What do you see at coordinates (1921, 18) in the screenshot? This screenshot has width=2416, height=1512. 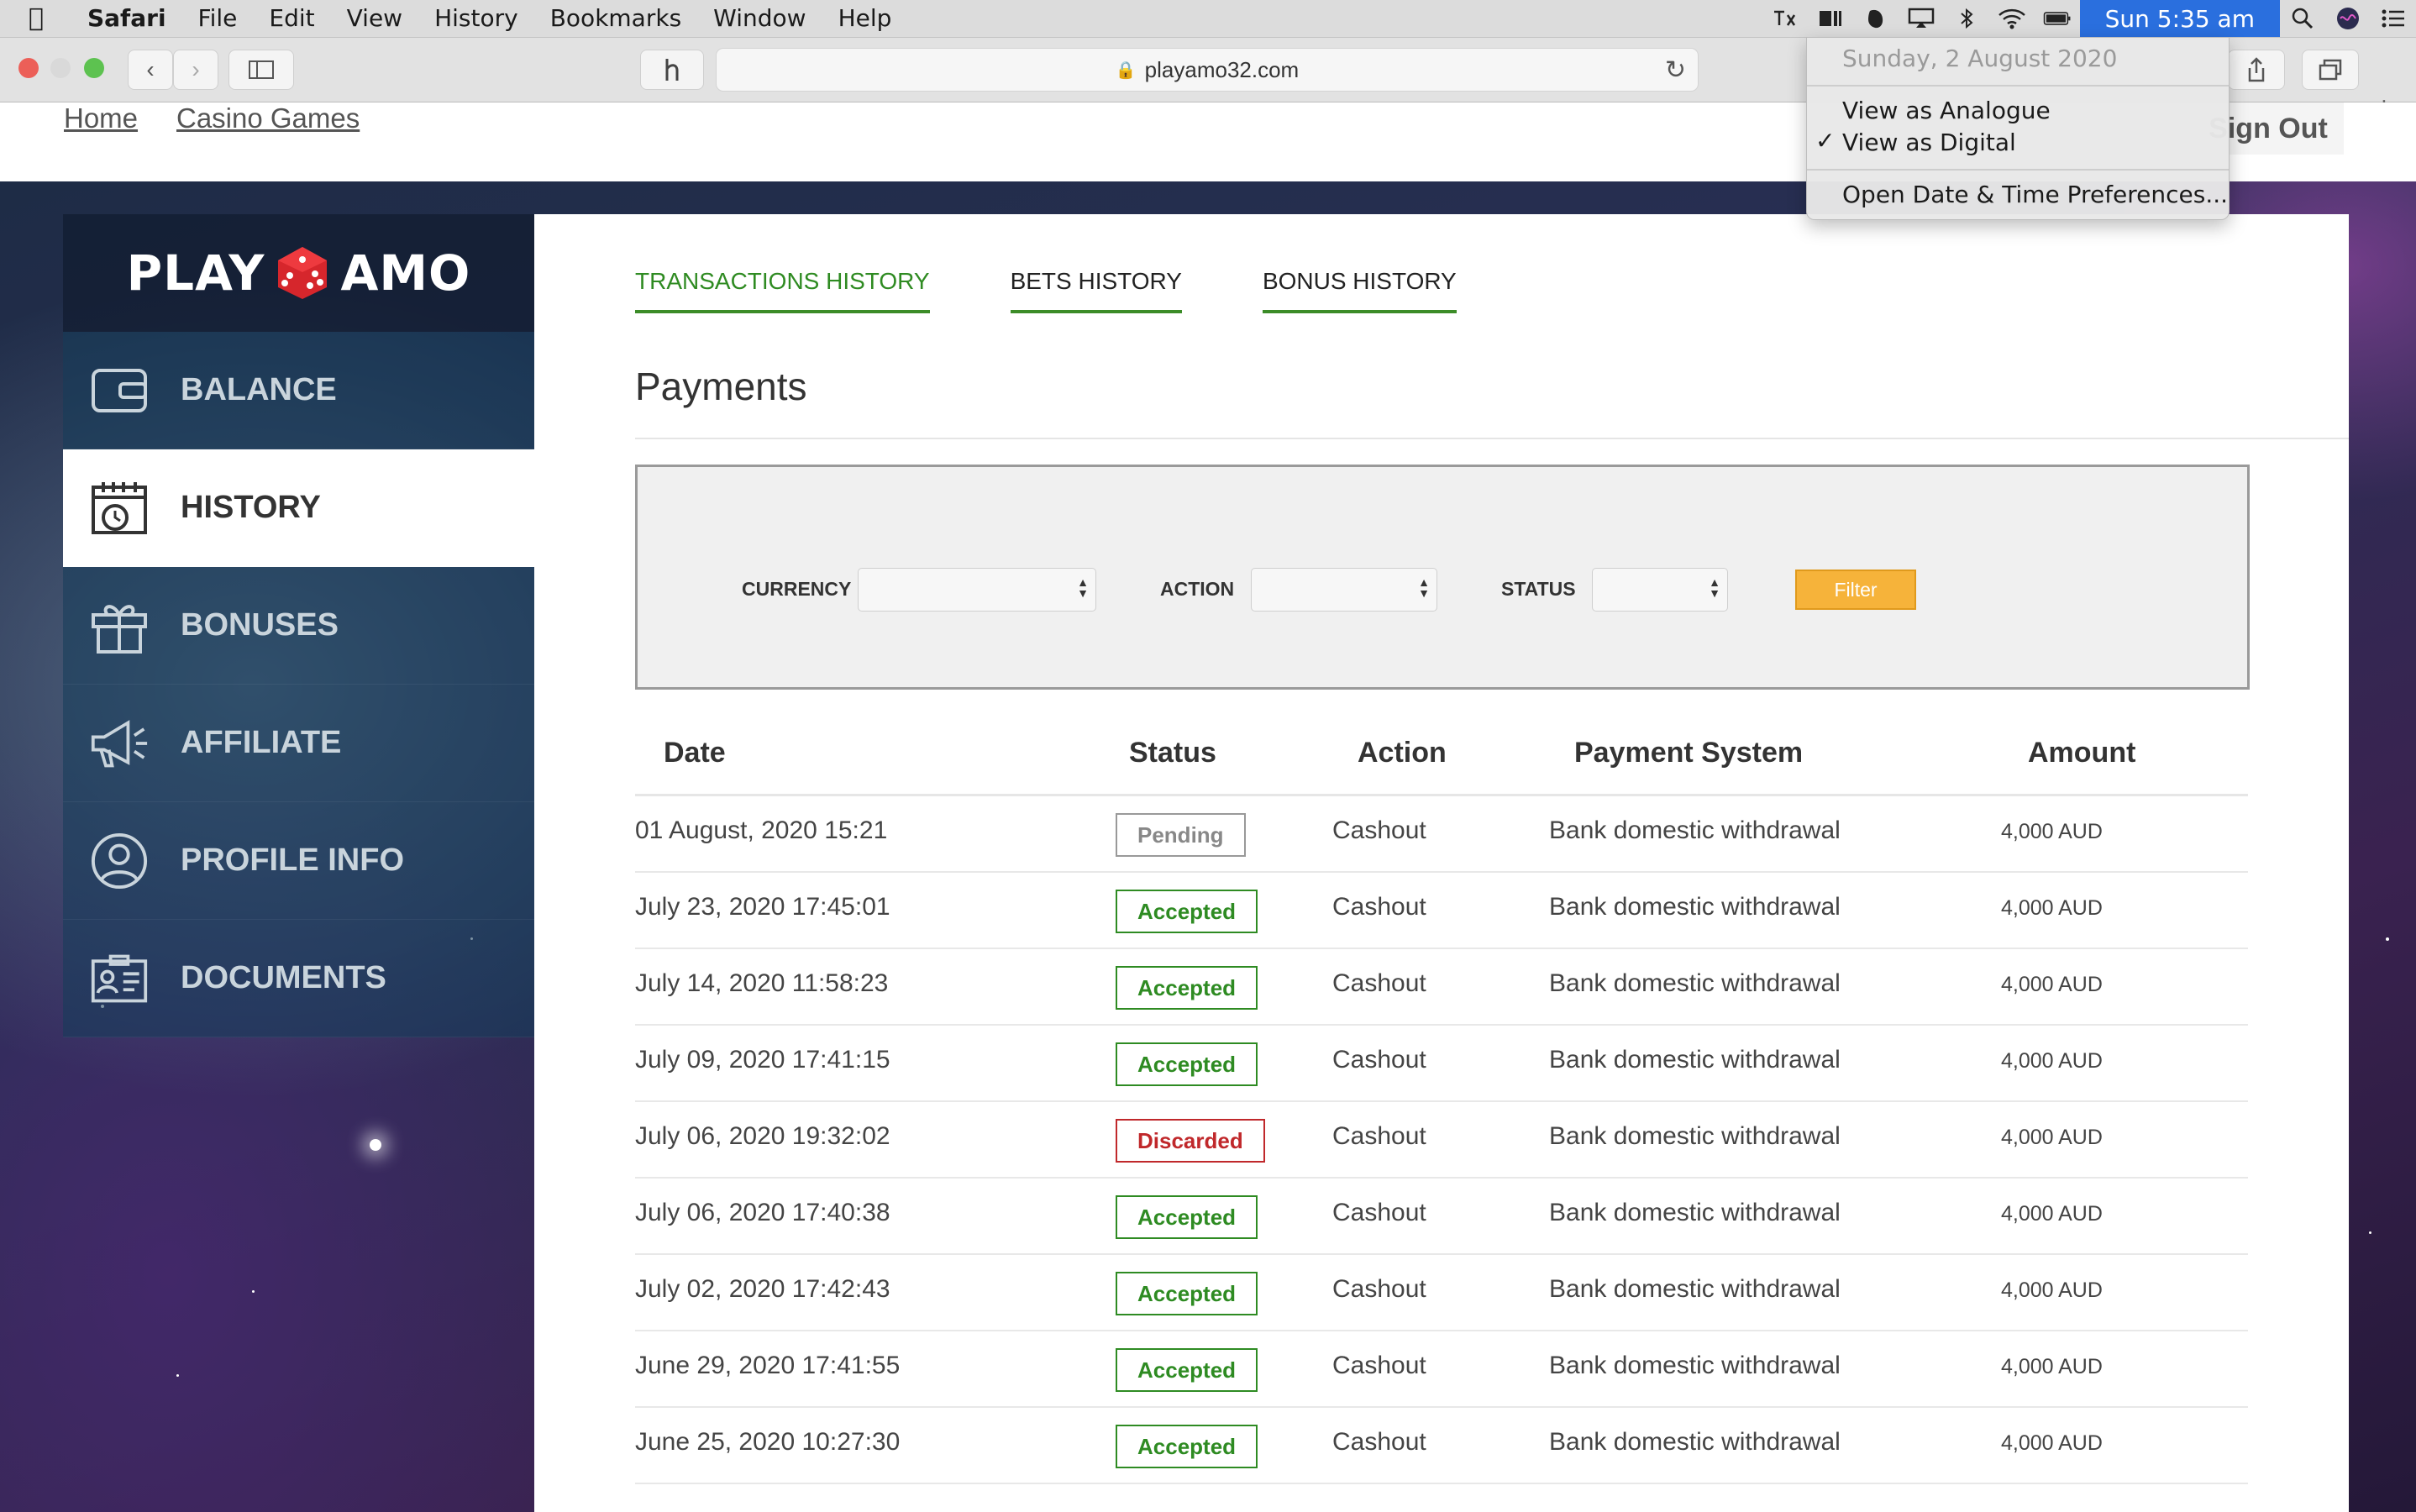 I see `airplay-icon` at bounding box center [1921, 18].